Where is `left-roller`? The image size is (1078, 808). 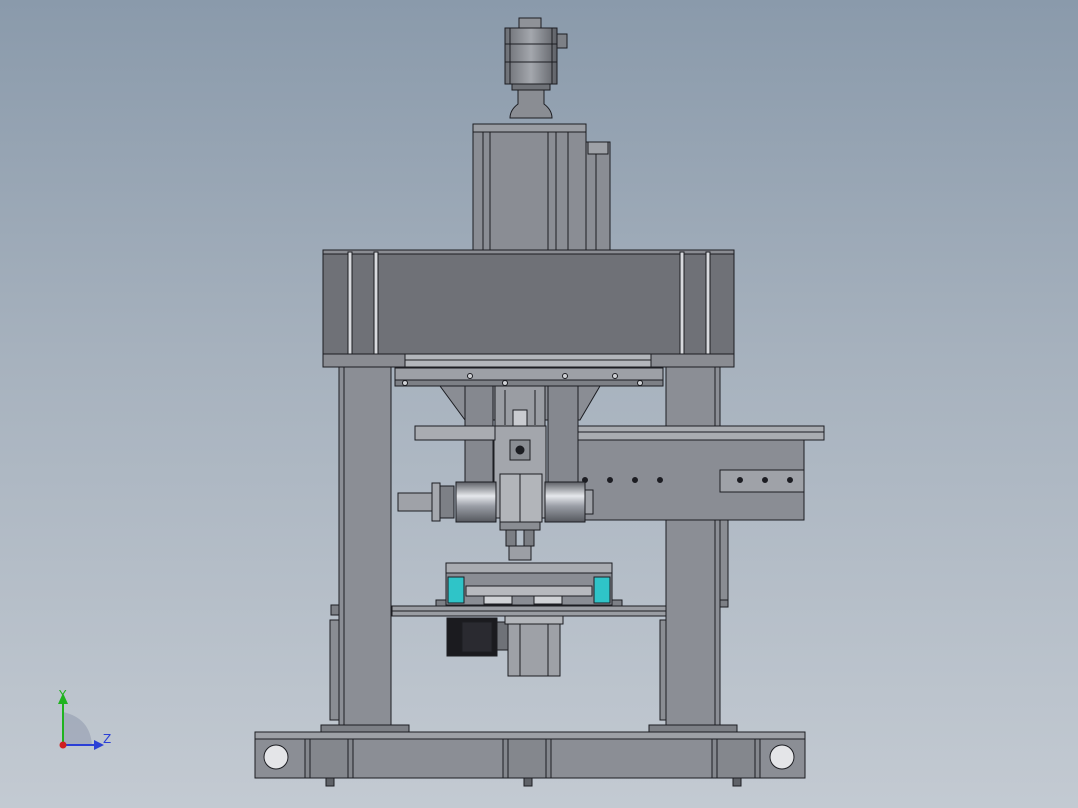
left-roller is located at coordinates (456, 590).